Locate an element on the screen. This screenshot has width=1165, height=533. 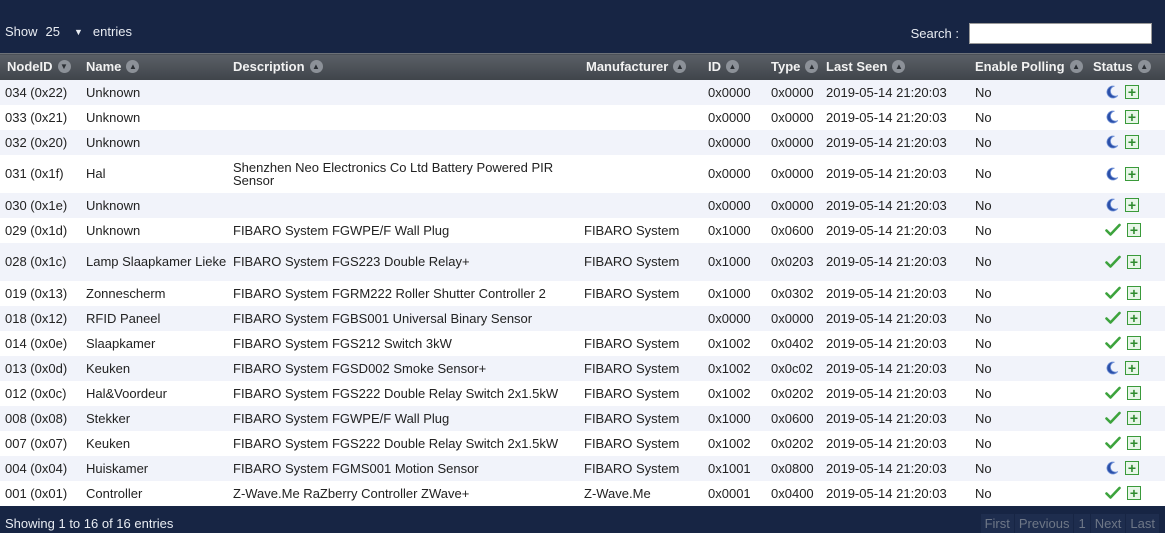
description-cell: FIBARO System FGMS001 Motion Sensor is located at coordinates (403, 468).